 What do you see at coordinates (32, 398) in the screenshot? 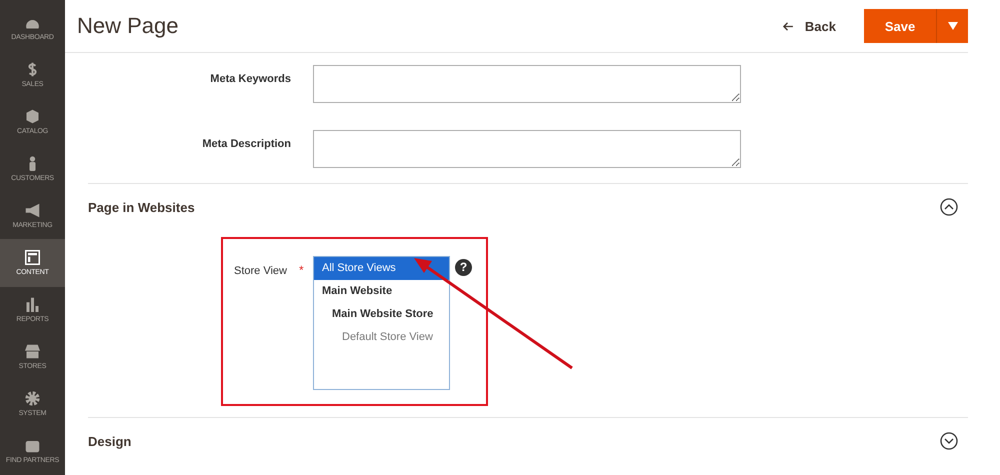
I see `settings-icon` at bounding box center [32, 398].